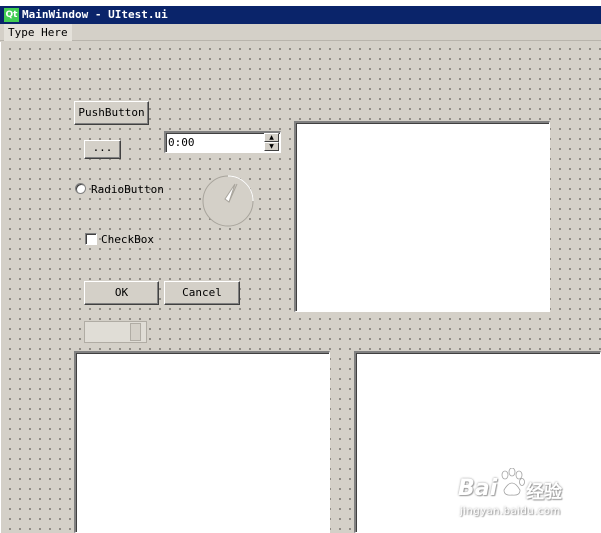 The width and height of the screenshot is (601, 533). What do you see at coordinates (181, 142) in the screenshot?
I see `time-edit-value: 0:00` at bounding box center [181, 142].